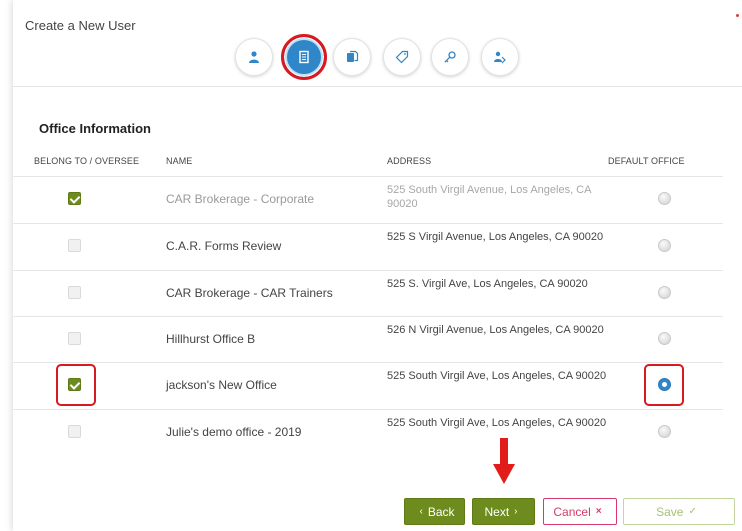 Image resolution: width=742 pixels, height=531 pixels. What do you see at coordinates (249, 293) in the screenshot?
I see `office-name: CAR Brokerage - CAR Trainers` at bounding box center [249, 293].